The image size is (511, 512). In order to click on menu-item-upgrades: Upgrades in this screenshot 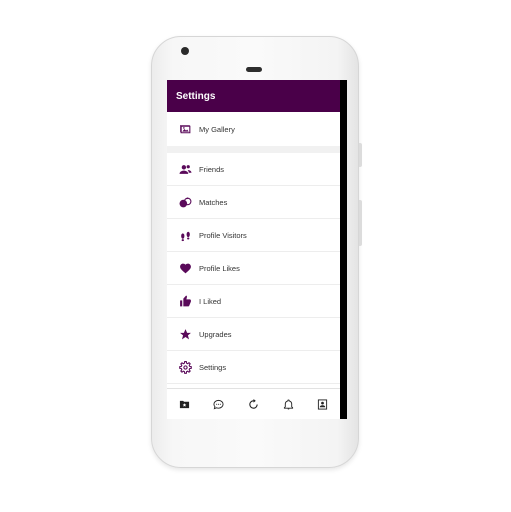, I will do `click(253, 334)`.